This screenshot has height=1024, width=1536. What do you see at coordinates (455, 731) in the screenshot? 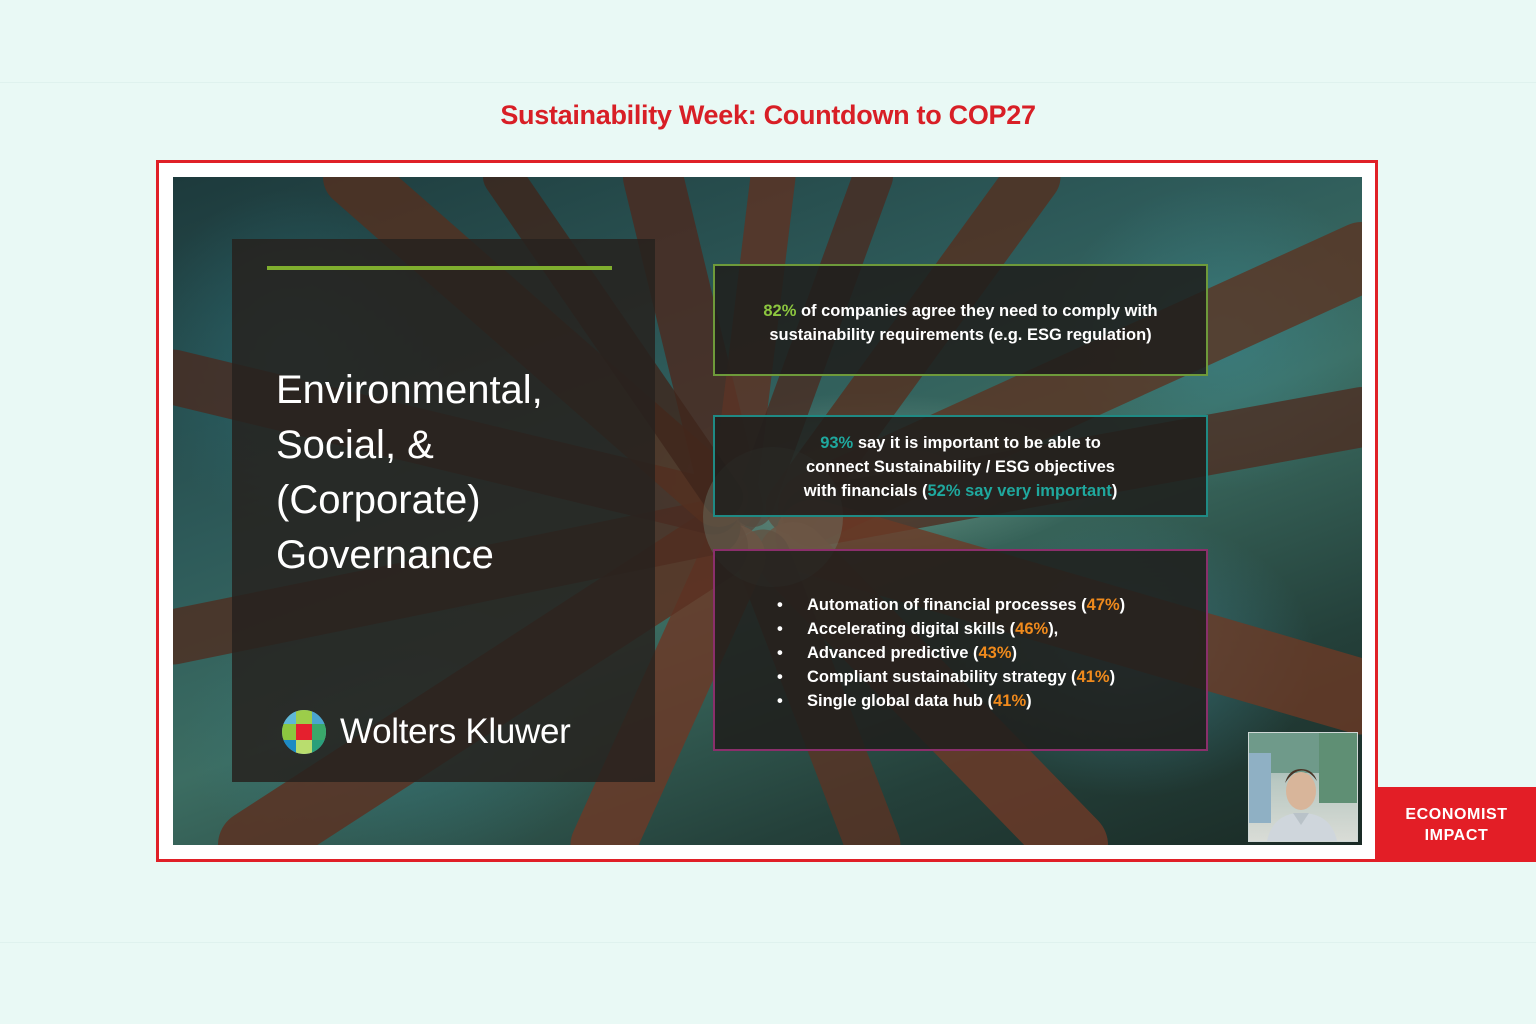
I see `logo-text: Wolters Kluwer` at bounding box center [455, 731].